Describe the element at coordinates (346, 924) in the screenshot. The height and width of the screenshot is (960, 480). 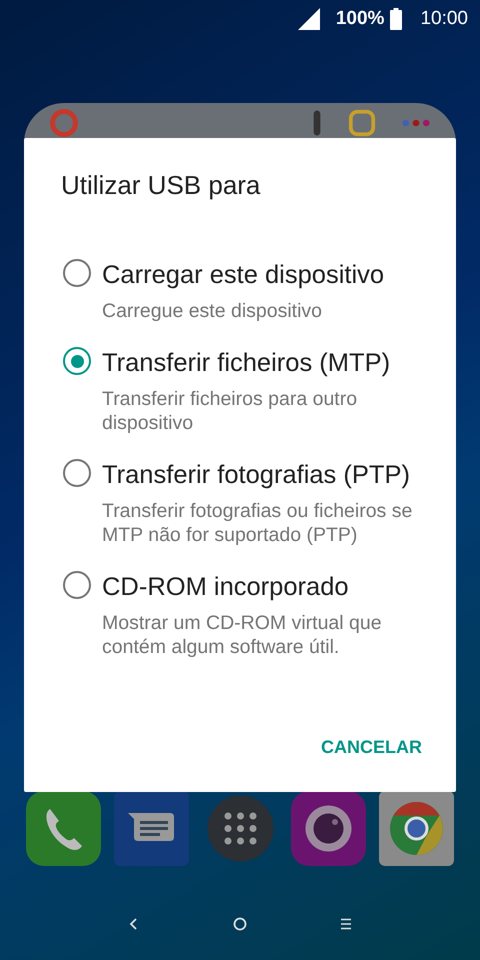
I see `menu-icon` at that location.